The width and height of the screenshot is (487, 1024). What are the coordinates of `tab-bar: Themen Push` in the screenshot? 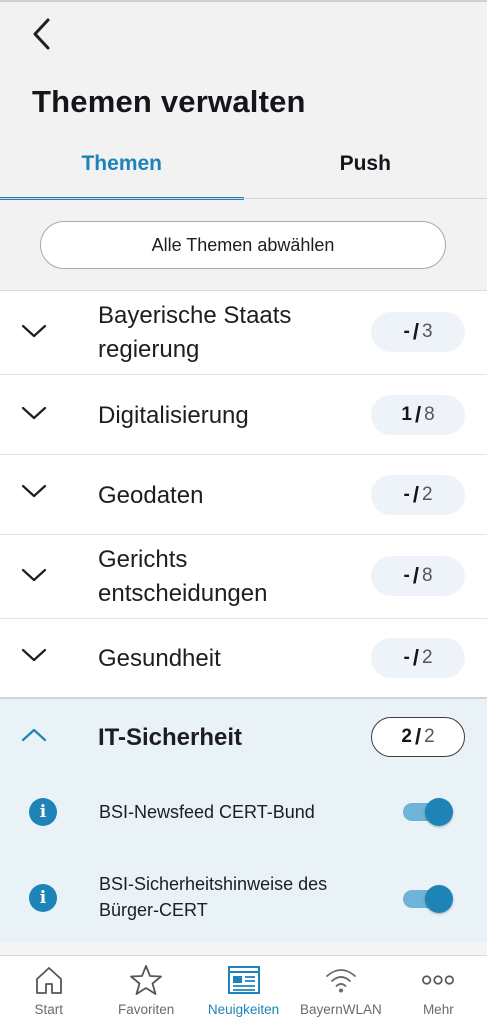 It's located at (243, 171).